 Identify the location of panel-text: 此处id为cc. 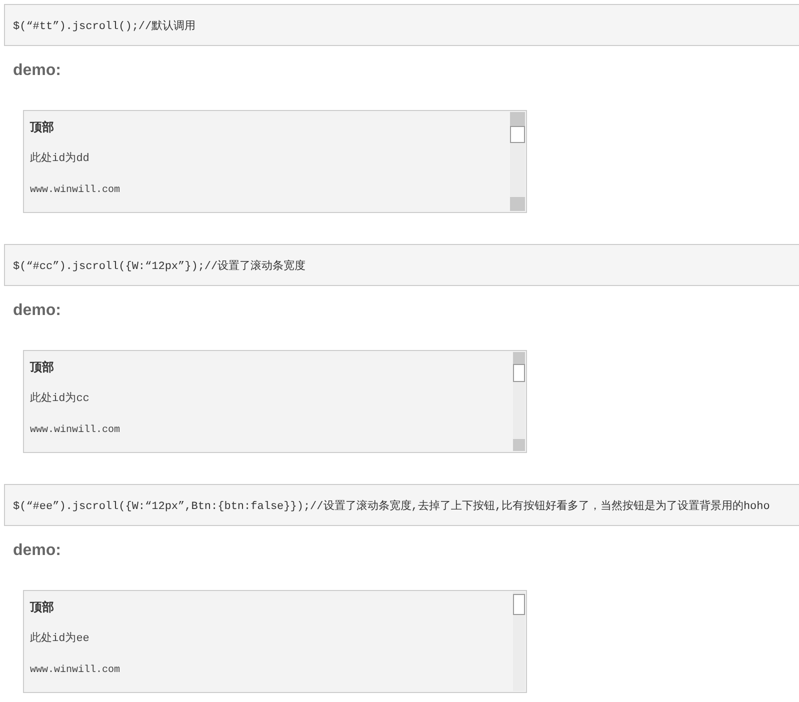
(60, 399).